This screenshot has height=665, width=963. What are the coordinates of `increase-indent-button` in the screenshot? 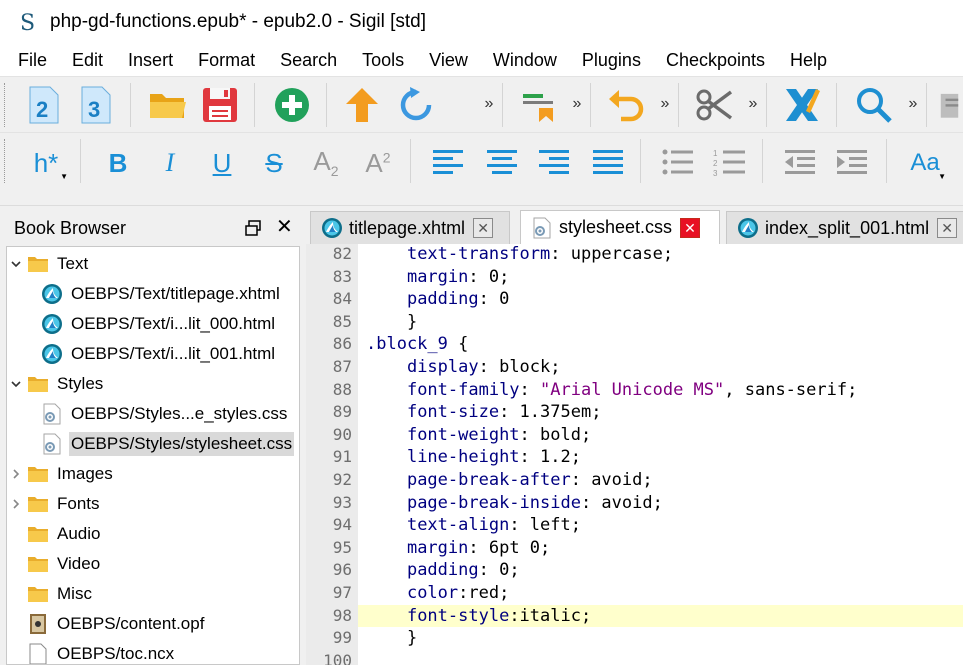 It's located at (852, 163).